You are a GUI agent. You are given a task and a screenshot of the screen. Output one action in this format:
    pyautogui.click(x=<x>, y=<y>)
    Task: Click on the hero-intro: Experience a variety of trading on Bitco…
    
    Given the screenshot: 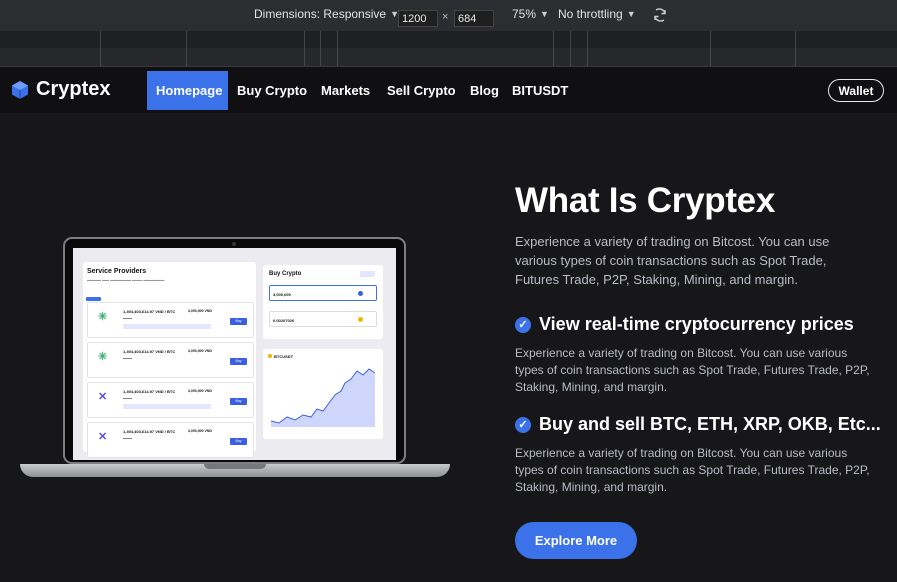 What is the action you would take?
    pyautogui.click(x=672, y=260)
    